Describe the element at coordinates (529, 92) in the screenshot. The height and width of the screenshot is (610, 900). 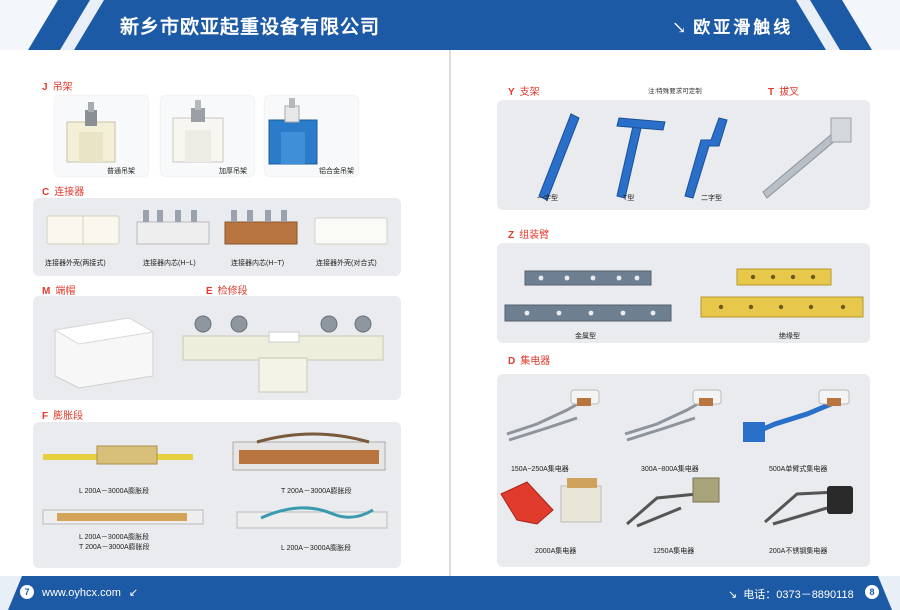
I see `section-name: 支架` at that location.